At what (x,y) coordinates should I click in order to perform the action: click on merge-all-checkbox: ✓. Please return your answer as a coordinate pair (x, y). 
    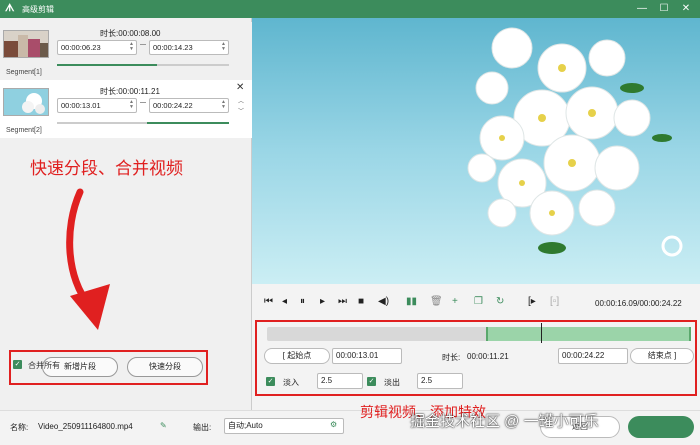
    Looking at the image, I should click on (17, 364).